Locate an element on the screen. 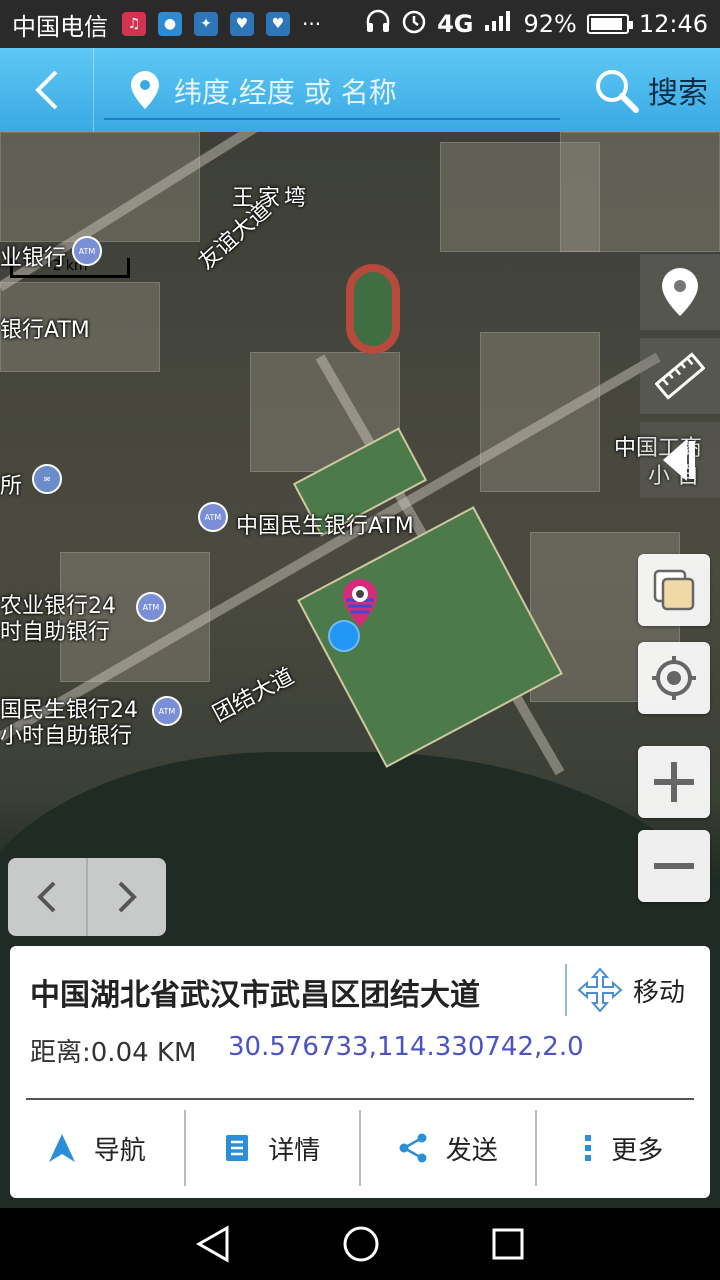 The height and width of the screenshot is (1280, 720). running-track is located at coordinates (373, 309).